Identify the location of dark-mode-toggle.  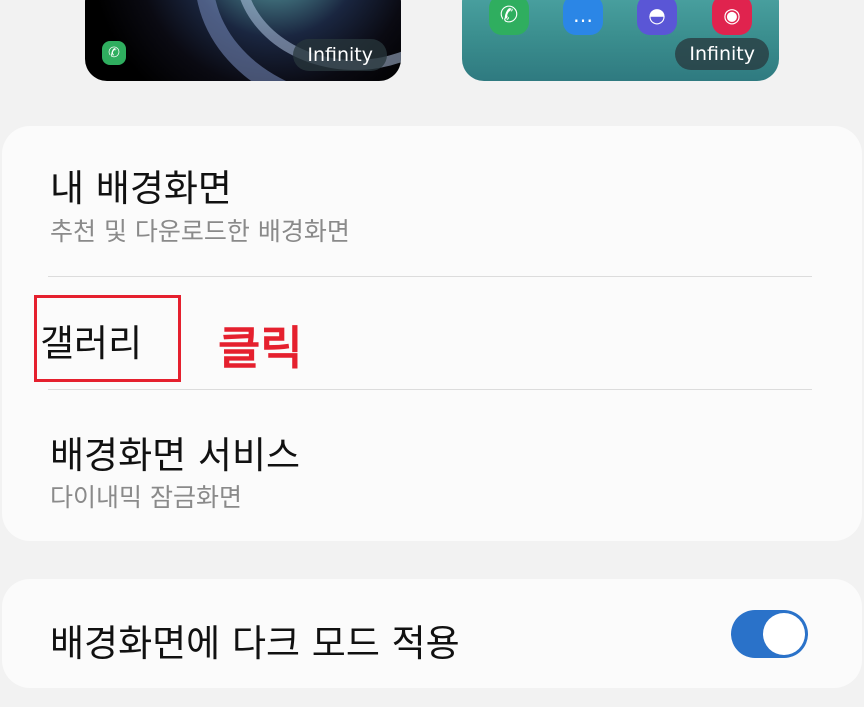
(769, 634).